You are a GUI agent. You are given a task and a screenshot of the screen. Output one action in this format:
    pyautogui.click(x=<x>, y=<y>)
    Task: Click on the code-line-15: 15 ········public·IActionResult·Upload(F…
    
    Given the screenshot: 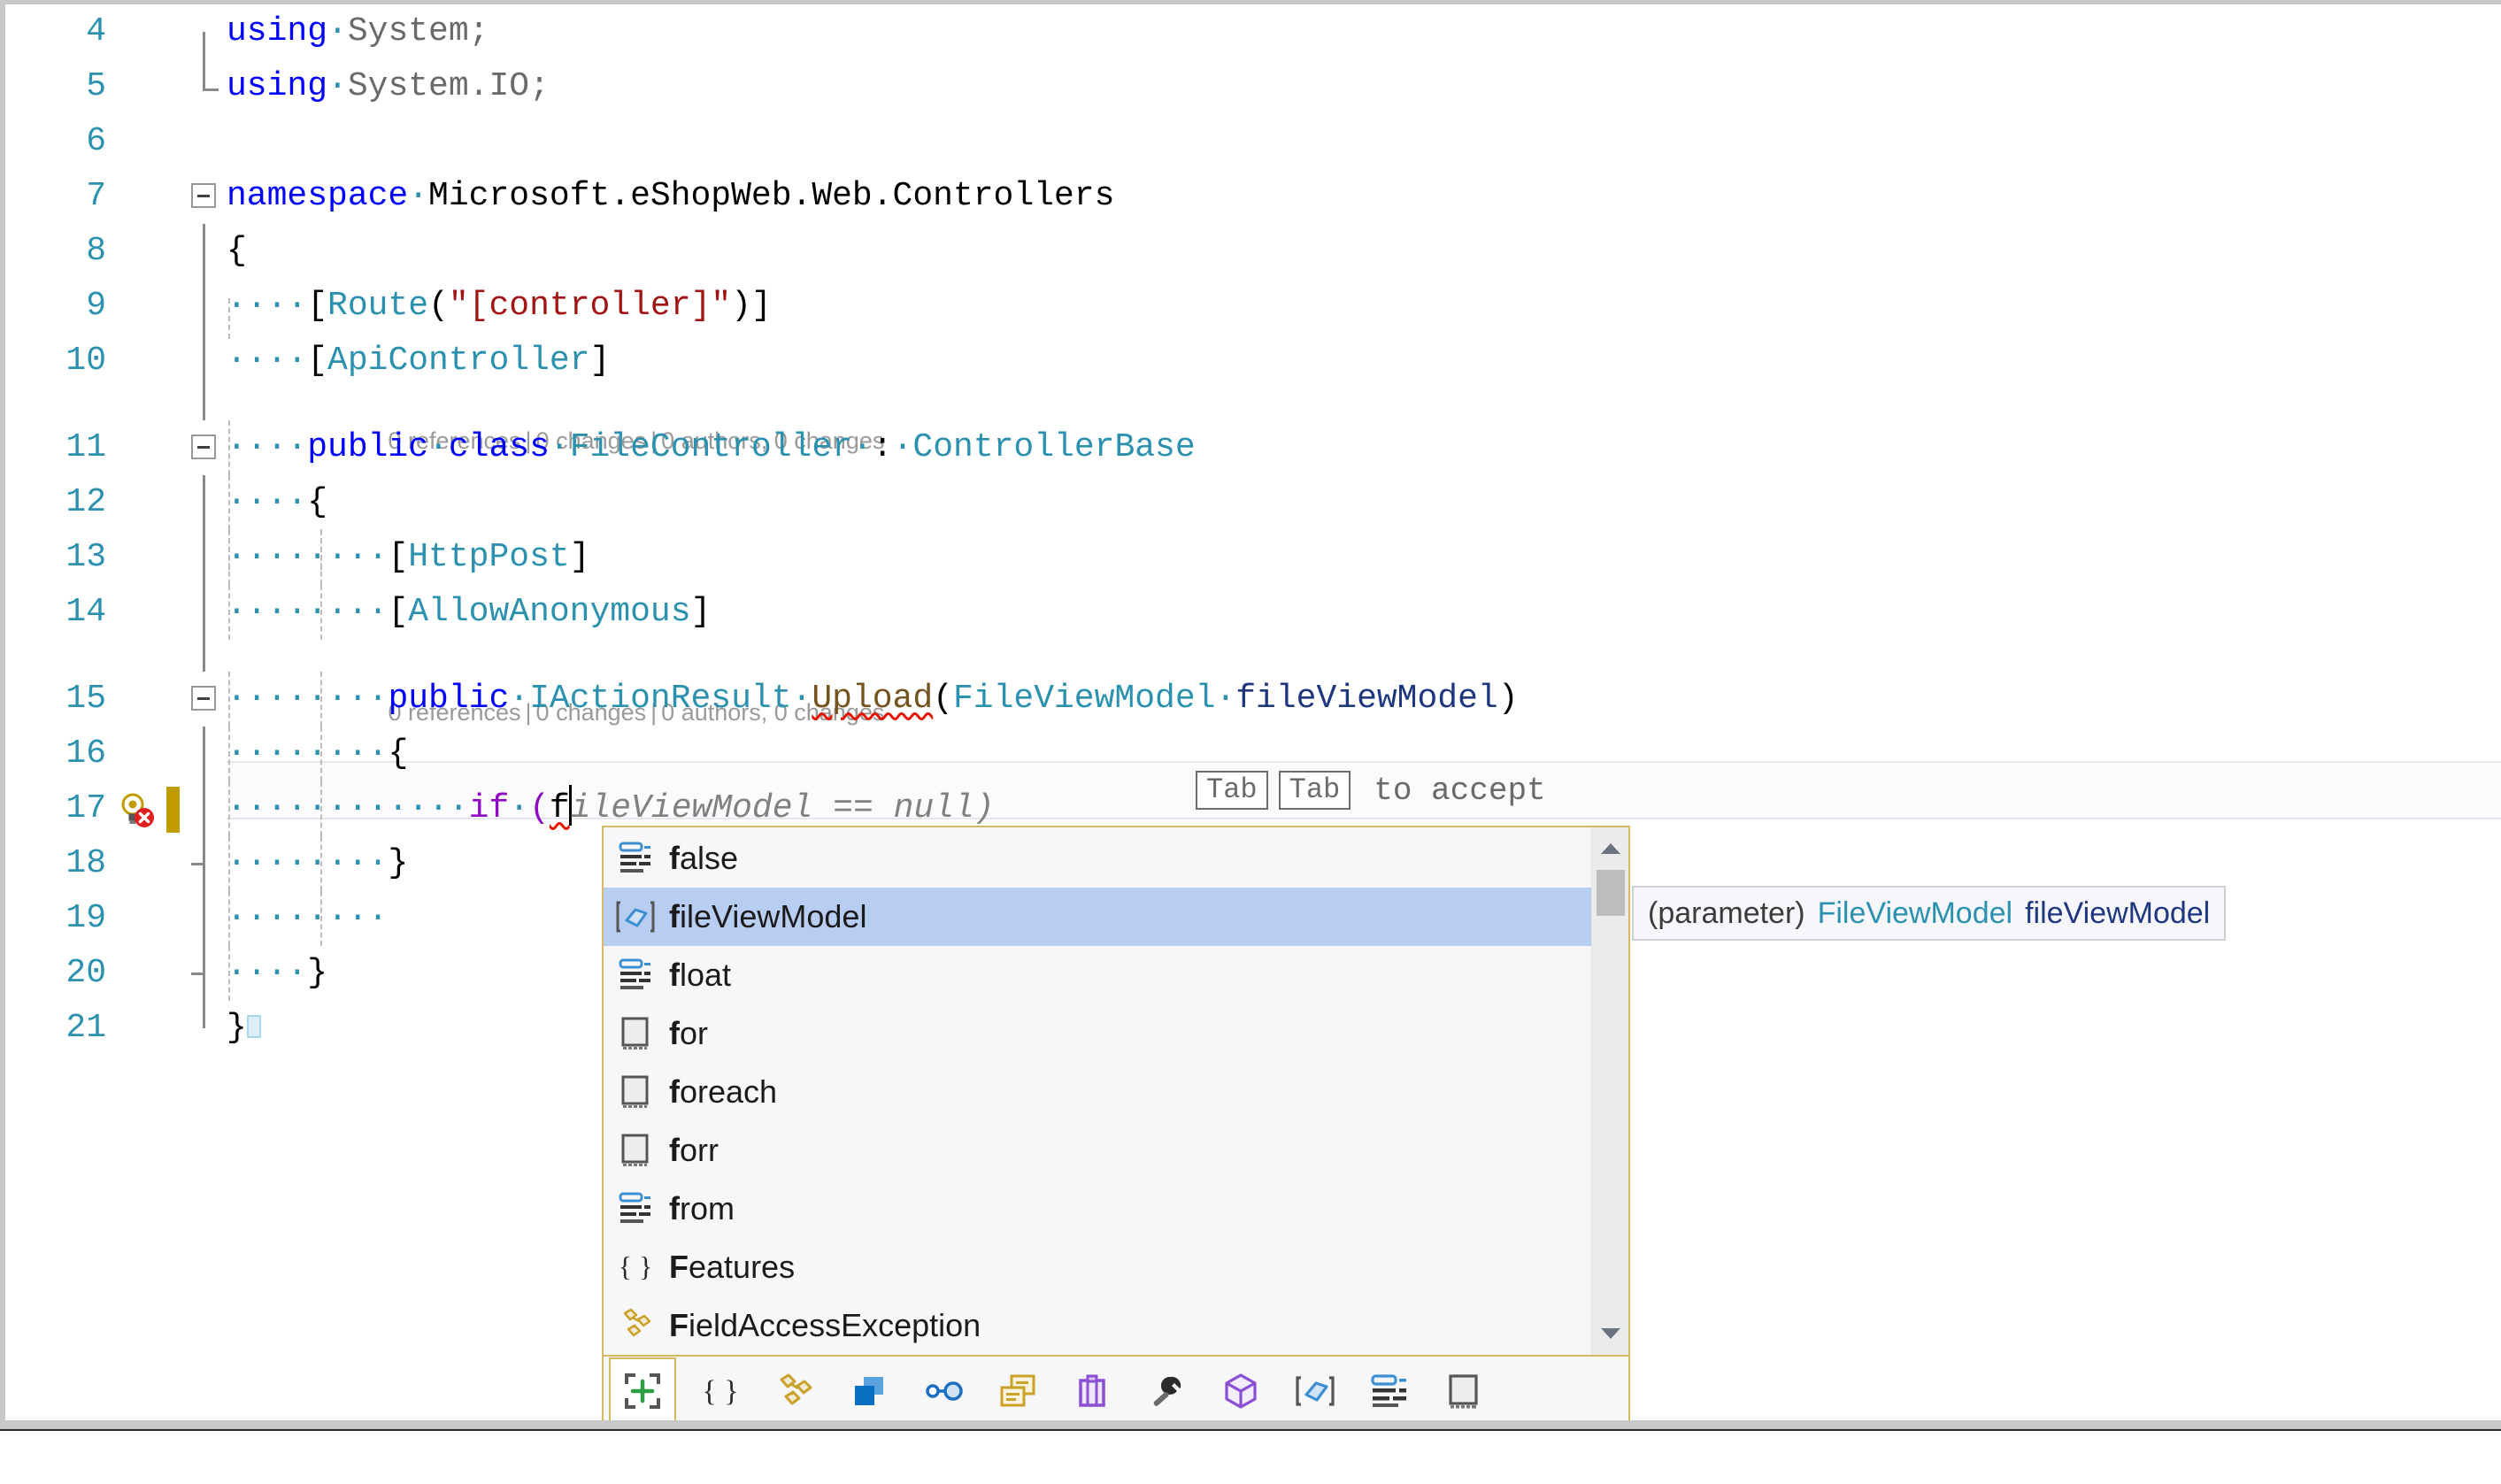 What is the action you would take?
    pyautogui.click(x=1253, y=699)
    